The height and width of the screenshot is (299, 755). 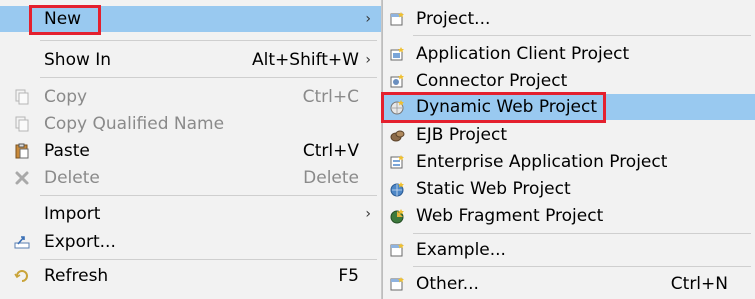 I want to click on submenu-item-application-client-project: Application Client Project, so click(x=569, y=54).